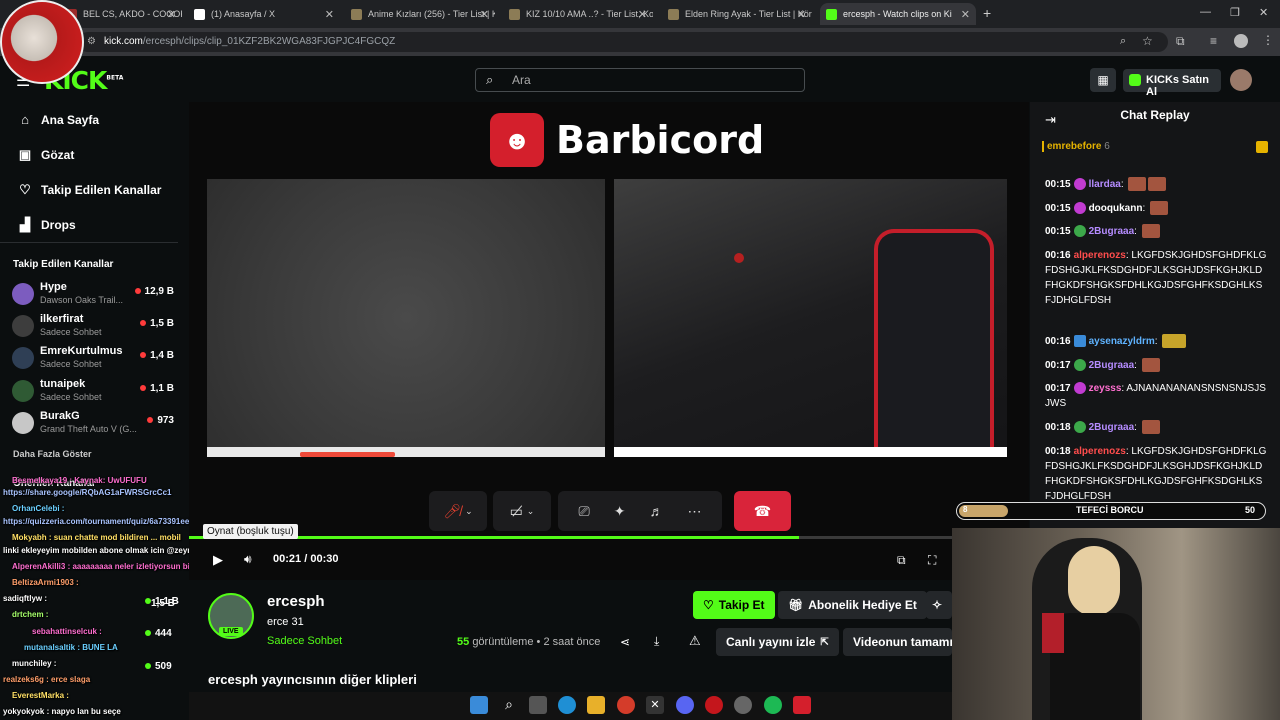  Describe the element at coordinates (655, 705) in the screenshot. I see `x-app-icon: ✕` at that location.